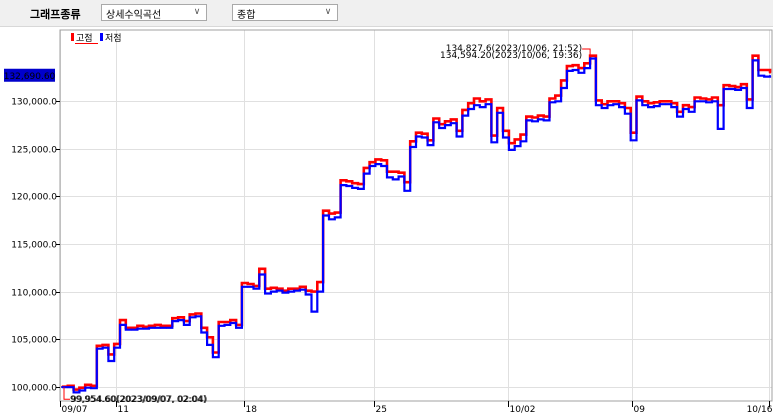  What do you see at coordinates (84, 38) in the screenshot?
I see `legend-label: 고점` at bounding box center [84, 38].